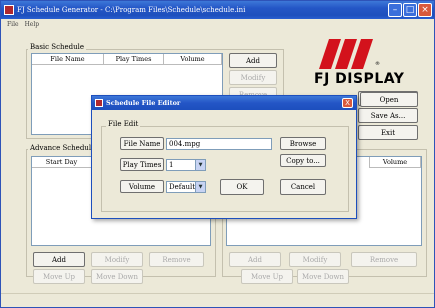  What do you see at coordinates (242, 187) in the screenshot?
I see `ok-button: OK` at bounding box center [242, 187].